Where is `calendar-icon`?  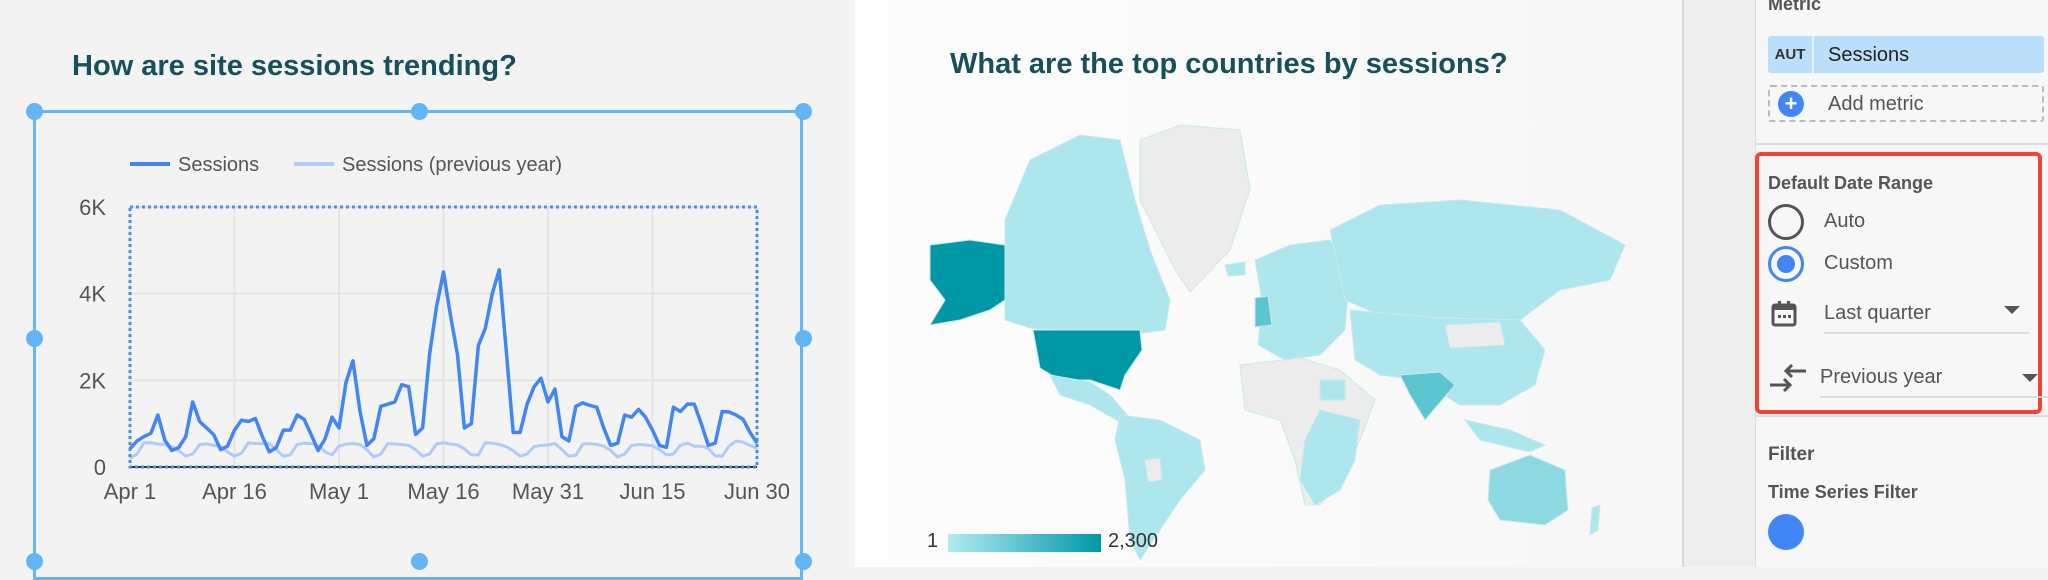
calendar-icon is located at coordinates (1784, 314).